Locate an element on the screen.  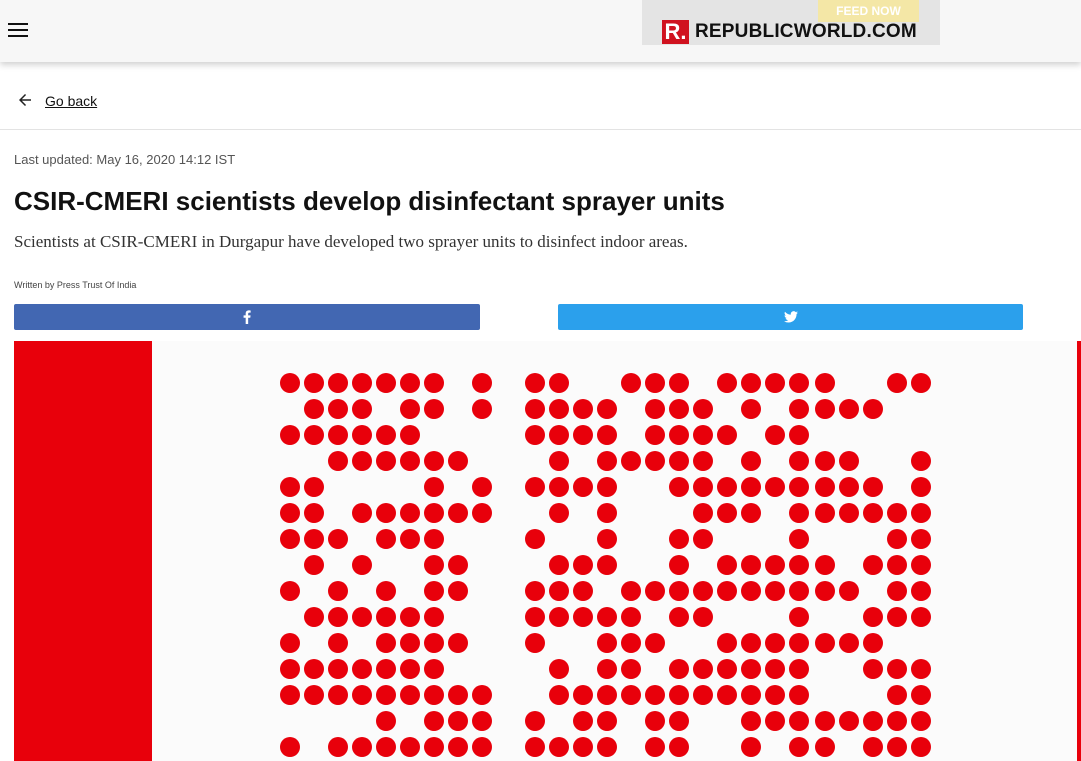
last-updated: Last updated: May 16, 2020 14:12 IST is located at coordinates (125, 159).